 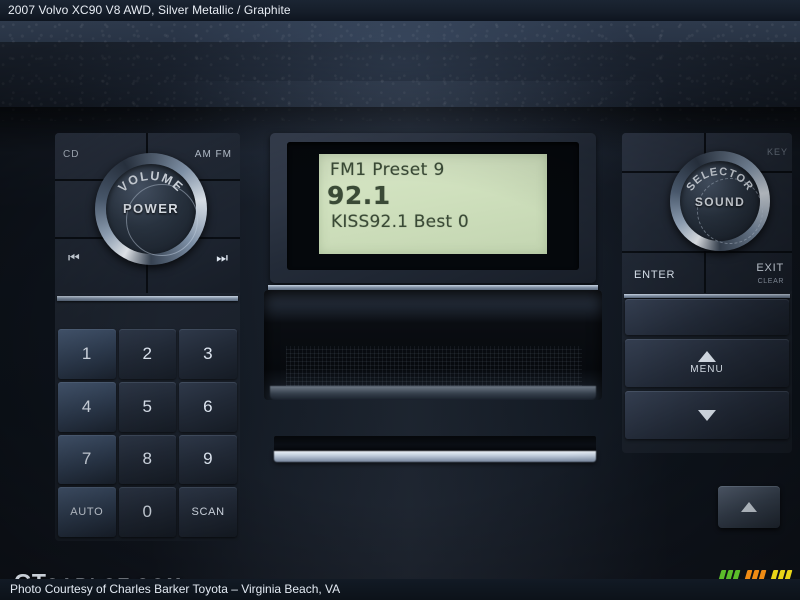 What do you see at coordinates (777, 152) in the screenshot?
I see `key-label: KEY` at bounding box center [777, 152].